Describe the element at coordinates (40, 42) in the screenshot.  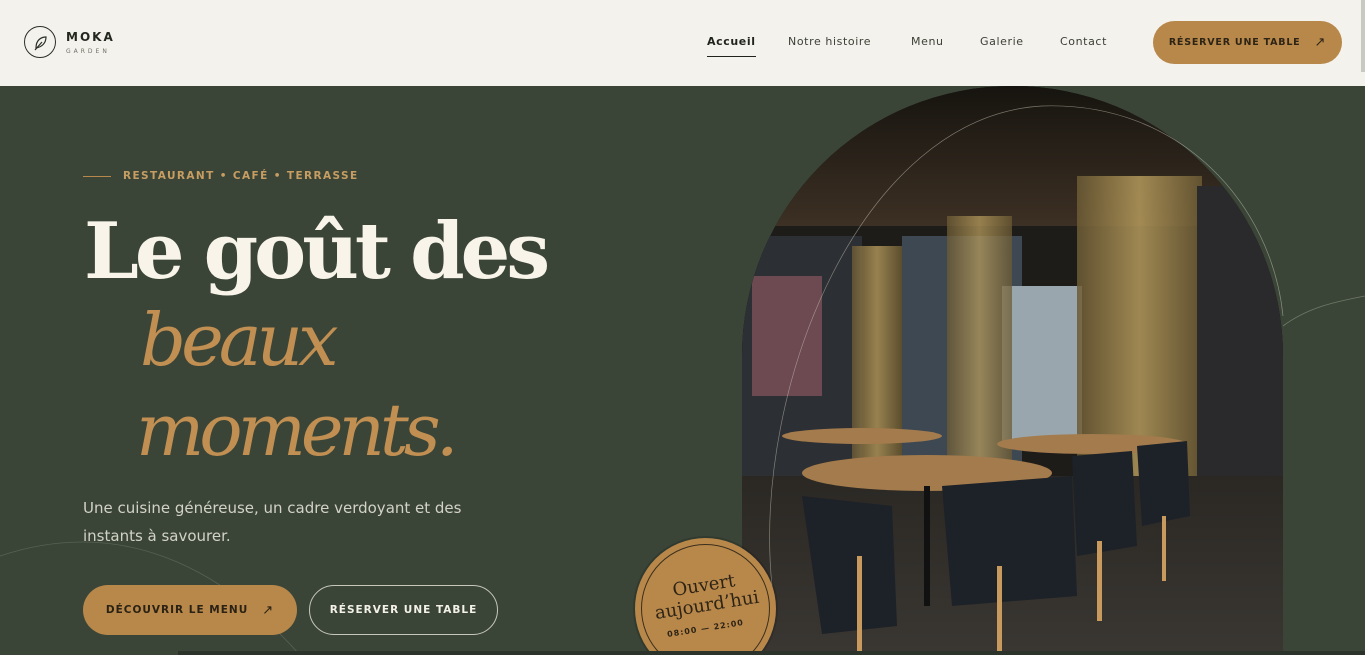
I see `leaf-icon` at that location.